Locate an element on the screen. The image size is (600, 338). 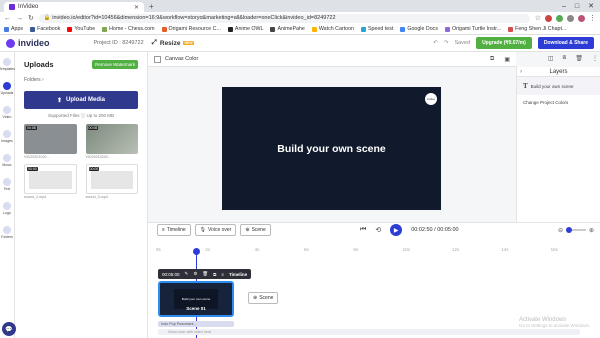
bookmark-item: Facebook is located at coordinates (45, 29).